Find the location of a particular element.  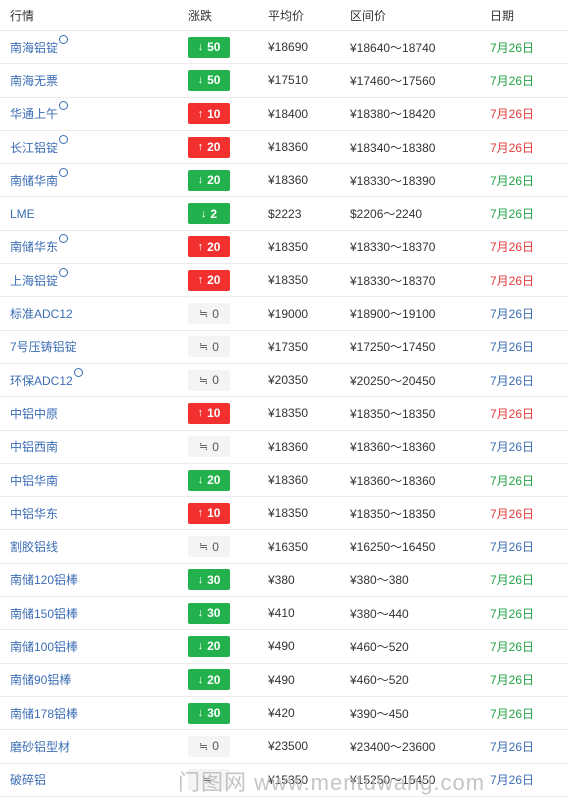

market-link: 中铝西南 is located at coordinates (34, 446).